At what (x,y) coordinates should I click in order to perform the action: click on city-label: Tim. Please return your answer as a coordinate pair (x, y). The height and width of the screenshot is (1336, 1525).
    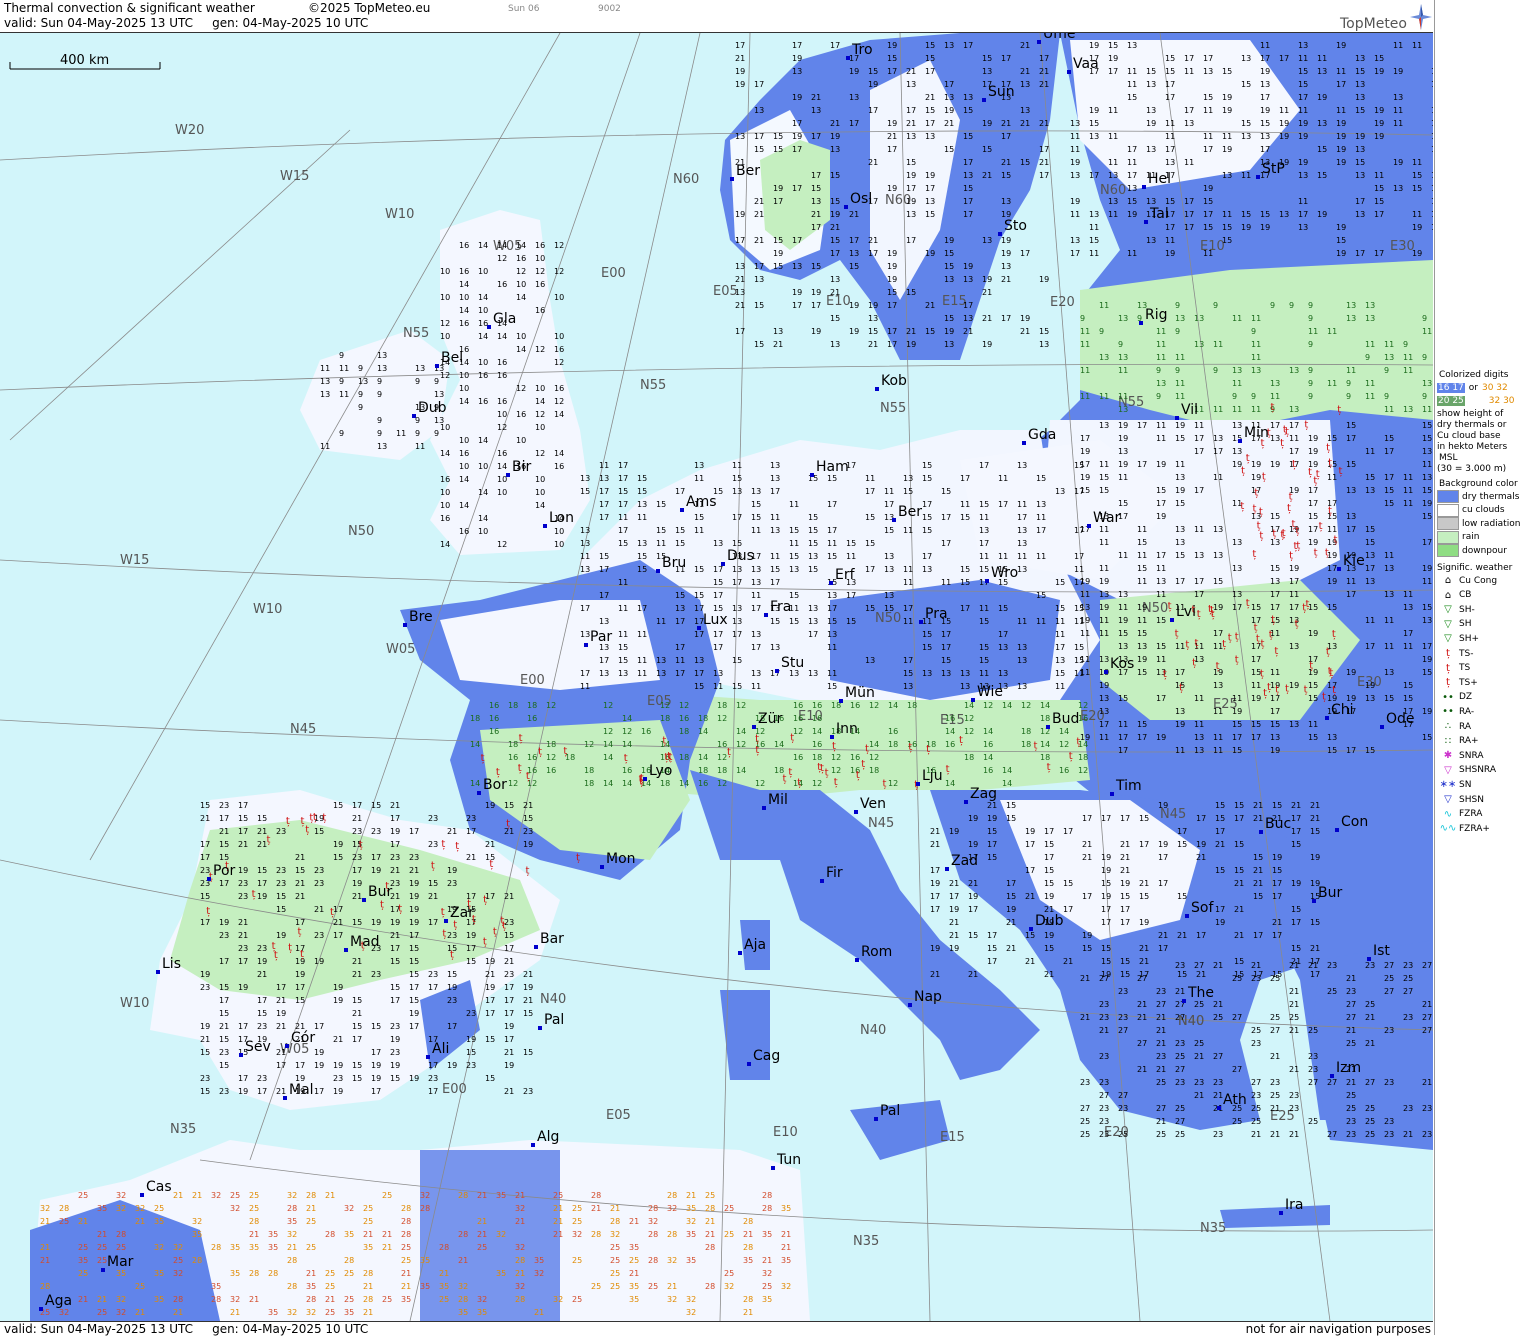
    Looking at the image, I should click on (1128, 786).